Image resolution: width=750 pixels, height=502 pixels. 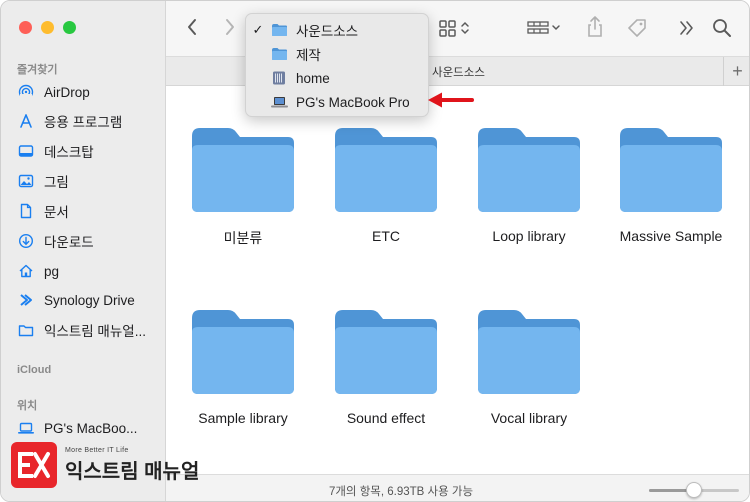 What do you see at coordinates (401, 492) in the screenshot?
I see `status-text: 7개의 항목, 6.93TB 사용 가능` at bounding box center [401, 492].